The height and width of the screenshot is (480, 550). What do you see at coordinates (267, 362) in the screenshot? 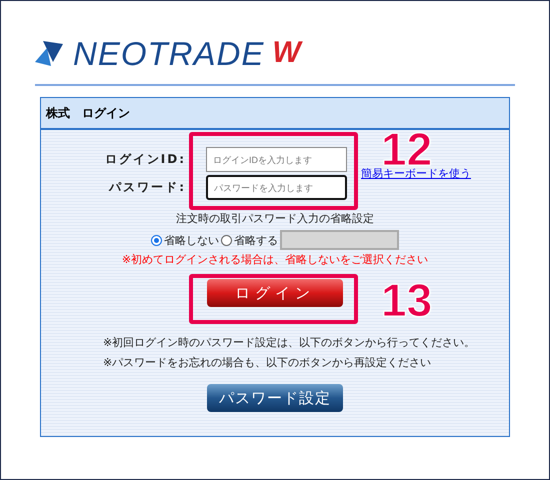
I see `note-text: ※パスワードをお忘れの場合も、以下のボタンから再設定ください` at bounding box center [267, 362].